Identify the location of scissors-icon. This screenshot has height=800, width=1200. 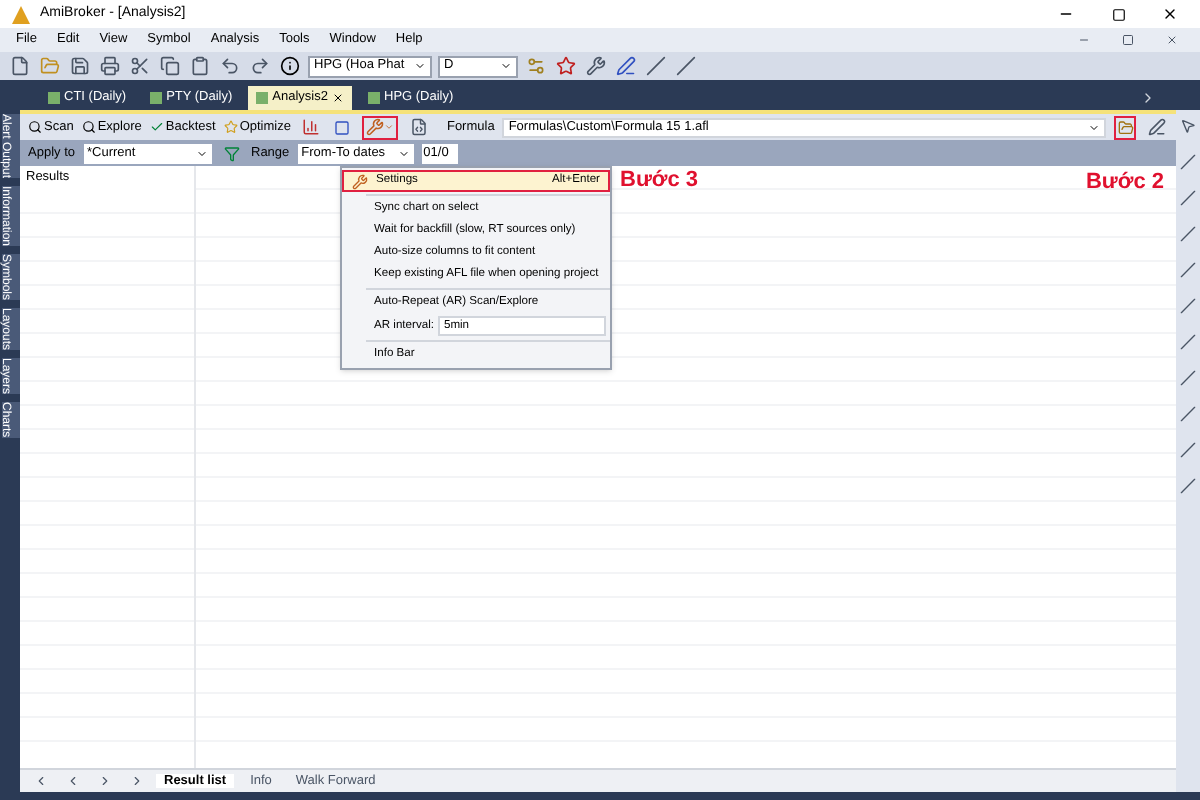
(140, 66).